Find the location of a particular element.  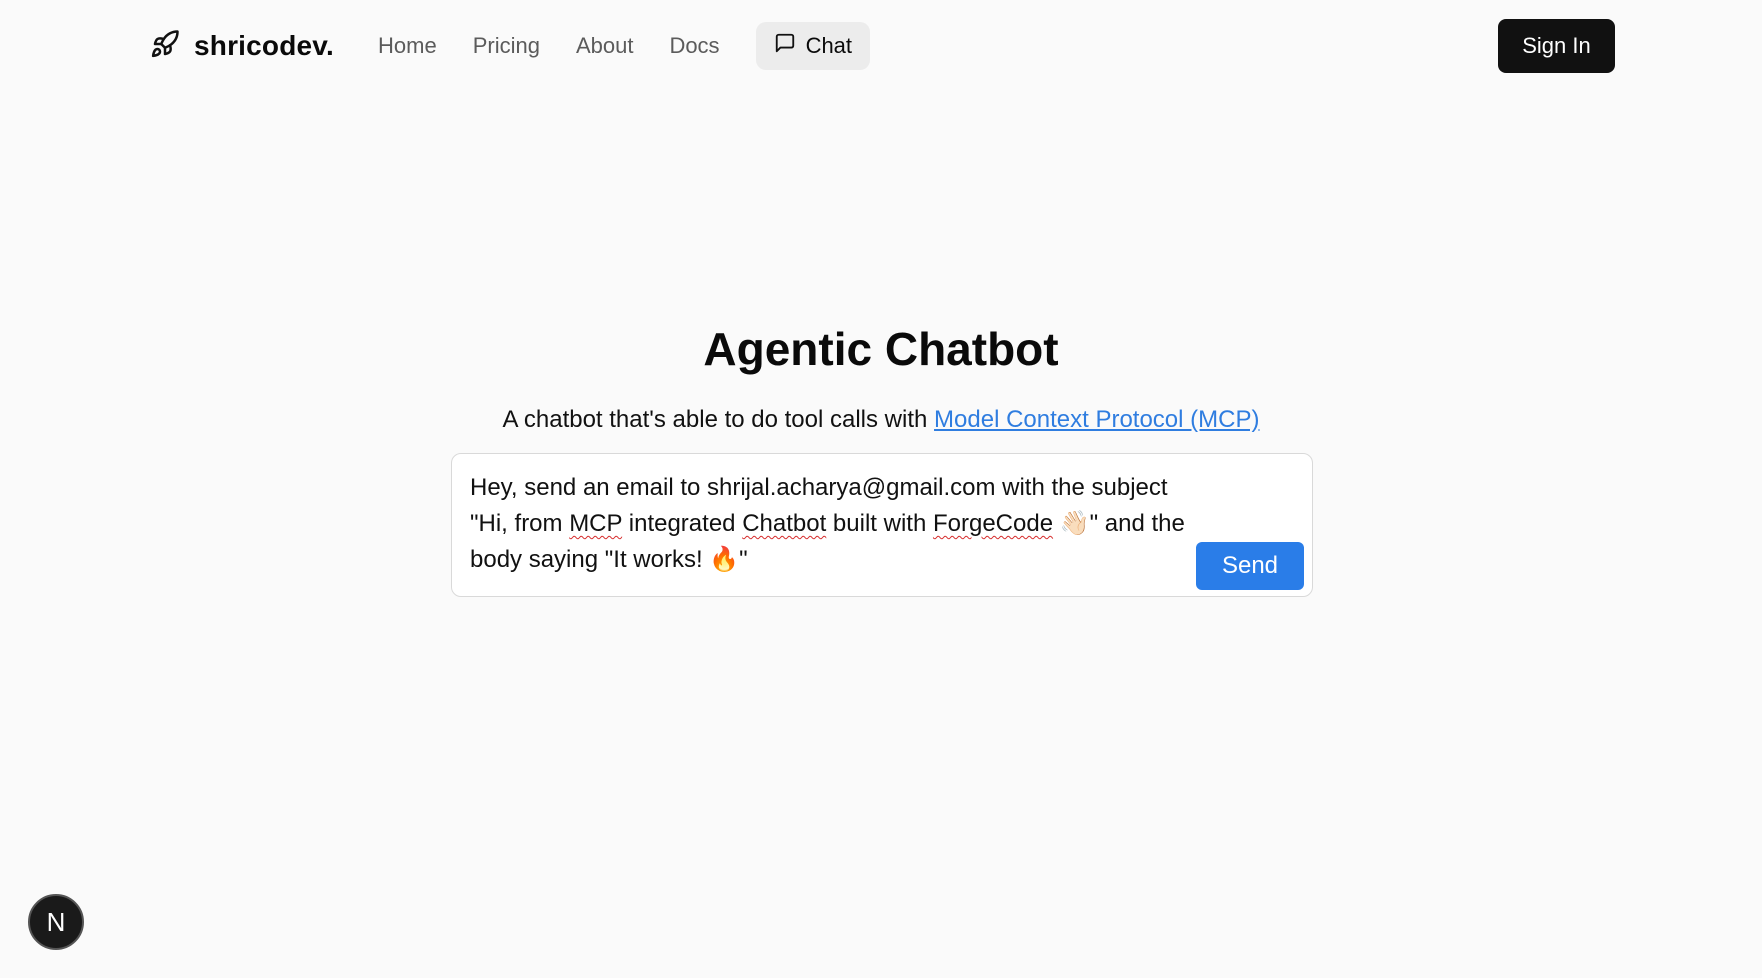

spellcheck-word: ForgeCode is located at coordinates (993, 523).